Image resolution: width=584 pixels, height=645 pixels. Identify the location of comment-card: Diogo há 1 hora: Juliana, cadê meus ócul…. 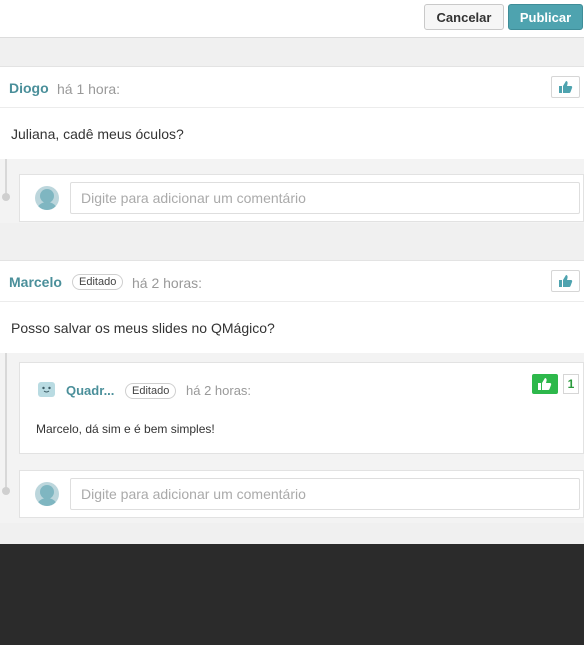
(292, 113).